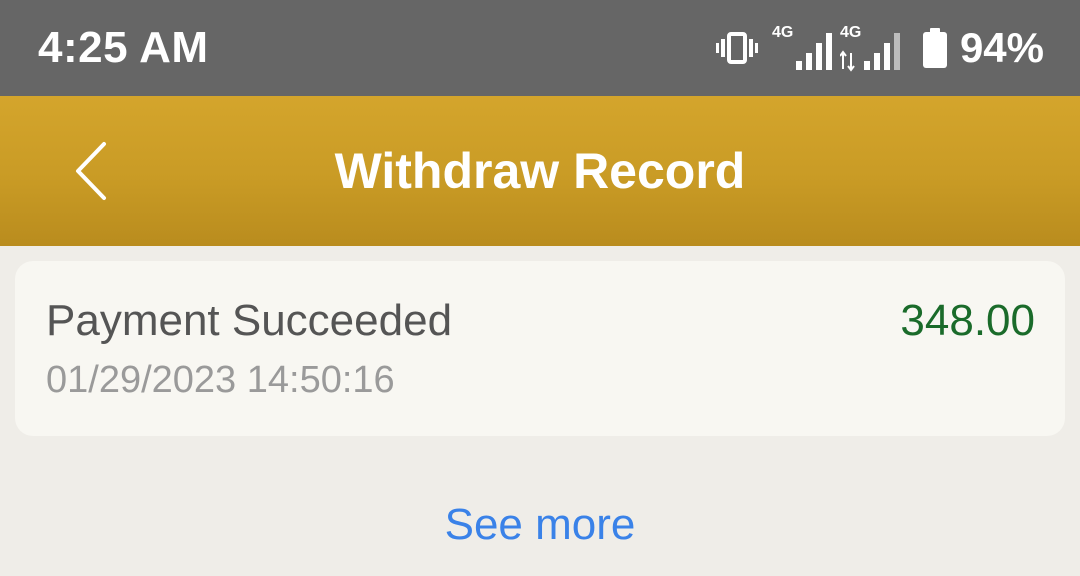 Image resolution: width=1080 pixels, height=576 pixels. I want to click on battery-percentage: 94%, so click(1001, 47).